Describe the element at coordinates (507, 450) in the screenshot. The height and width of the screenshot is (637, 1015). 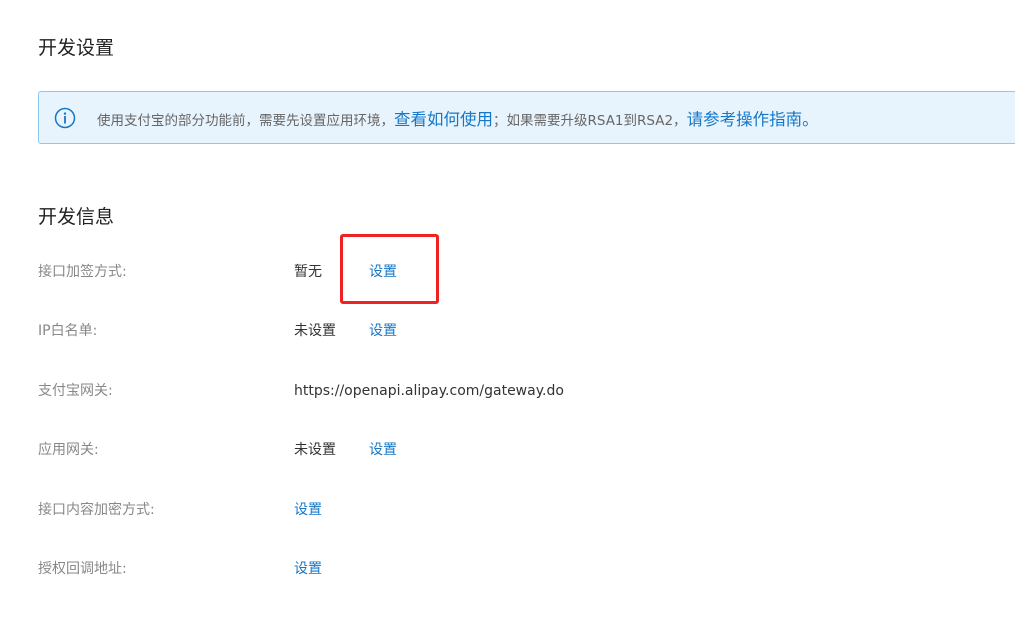
I see `row-app-gateway: 应用网关: 未设置 设置` at that location.